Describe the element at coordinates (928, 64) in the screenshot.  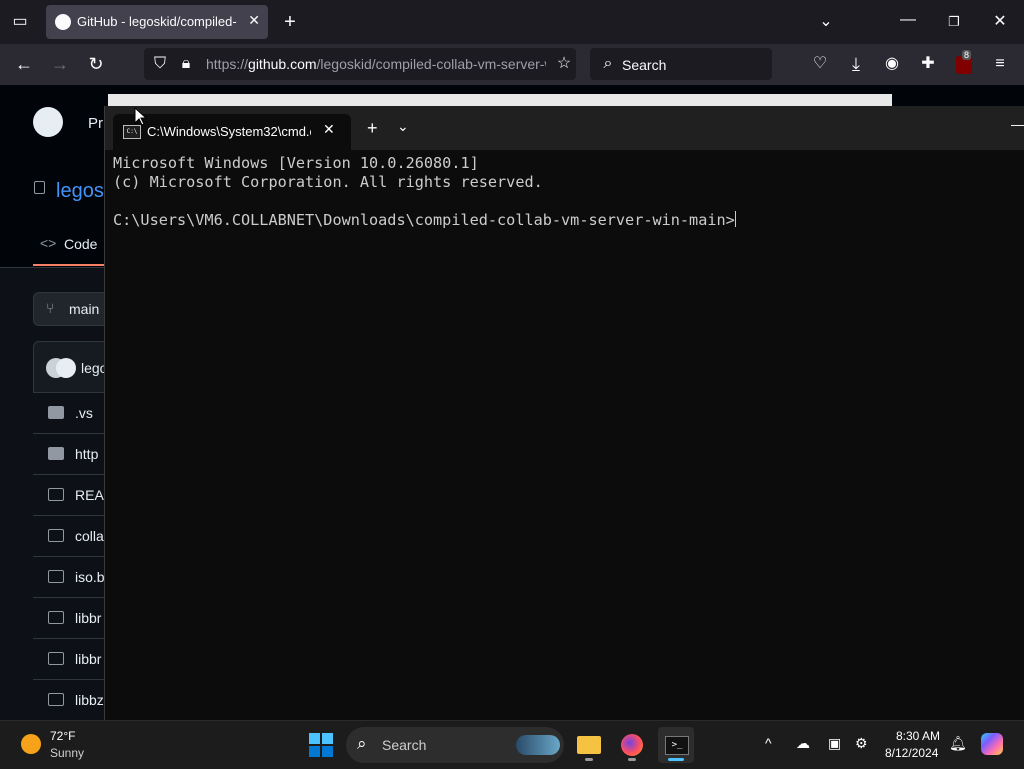
I see `extensions-icon: ✚` at that location.